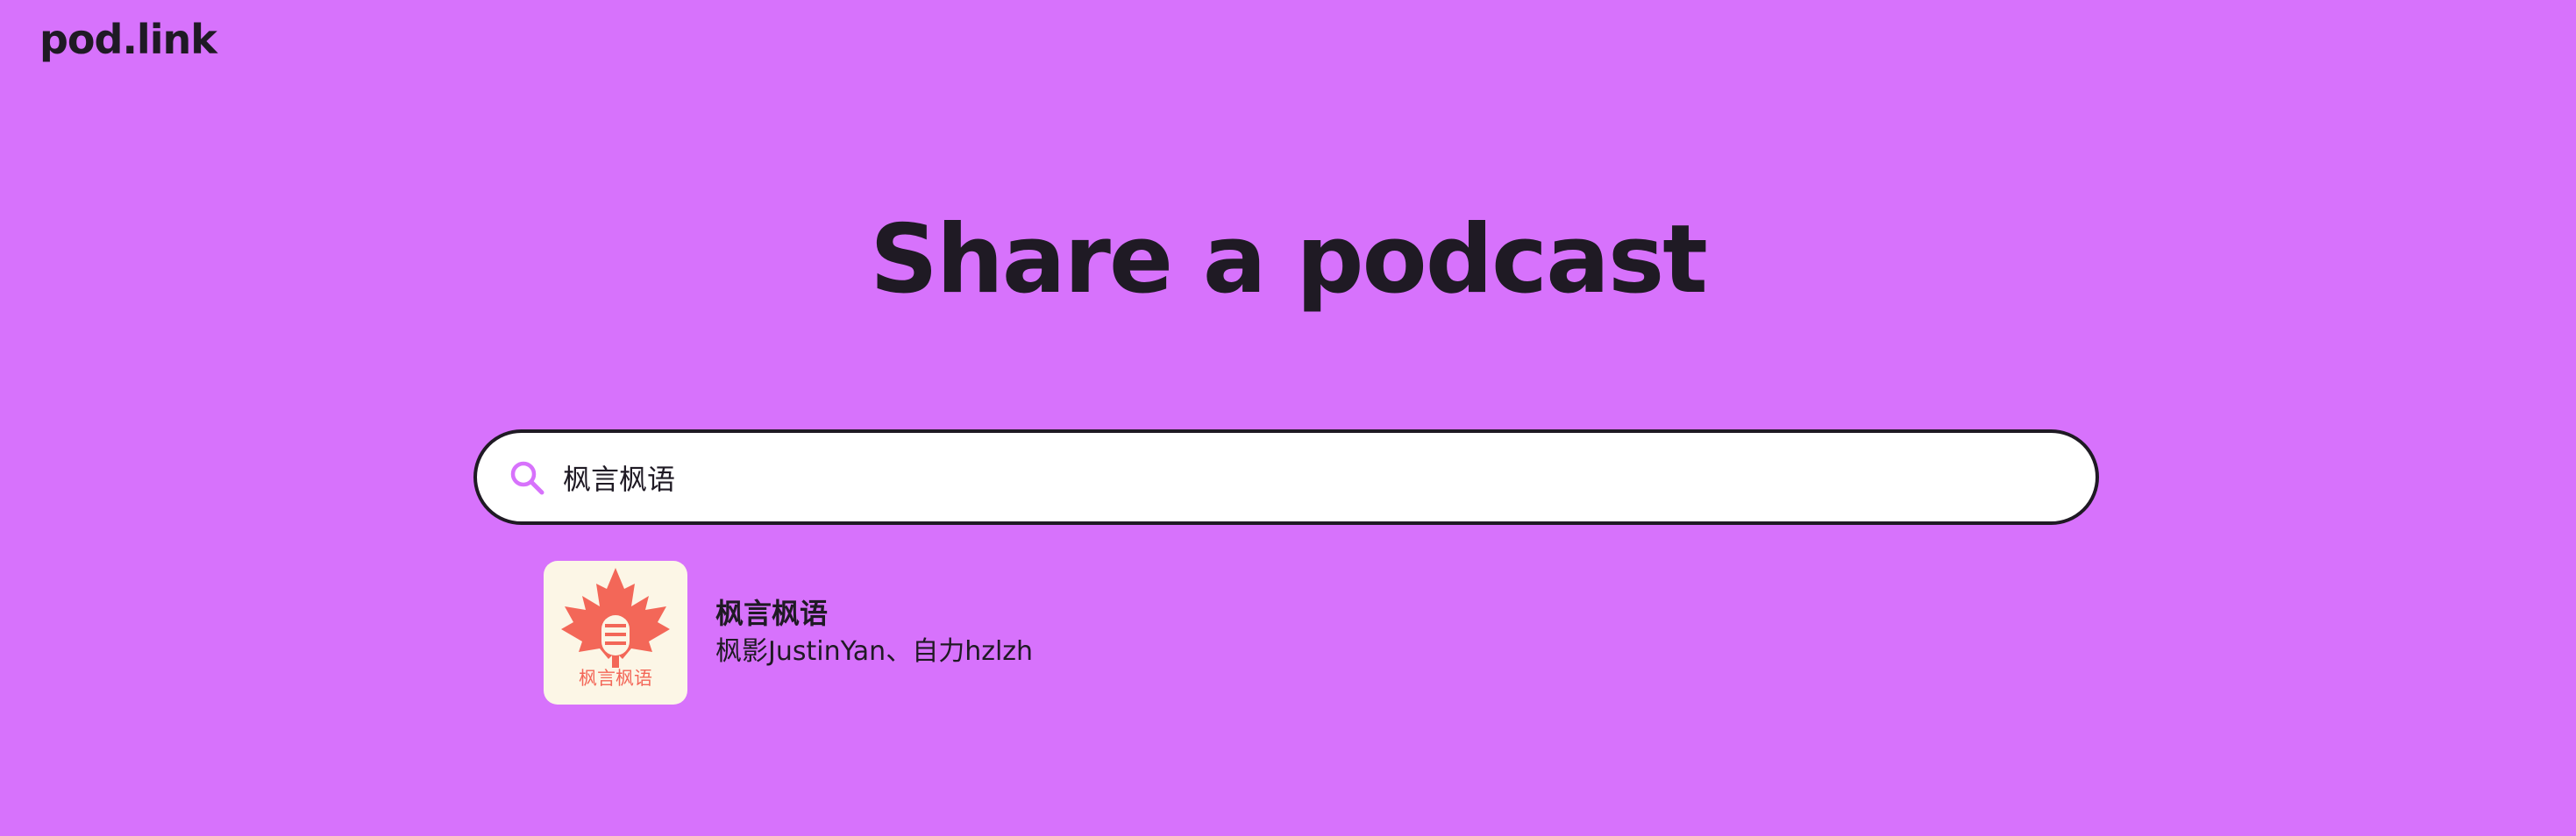 Image resolution: width=2576 pixels, height=836 pixels. What do you see at coordinates (615, 633) in the screenshot?
I see `podcast-artwork: 枫言枫语` at bounding box center [615, 633].